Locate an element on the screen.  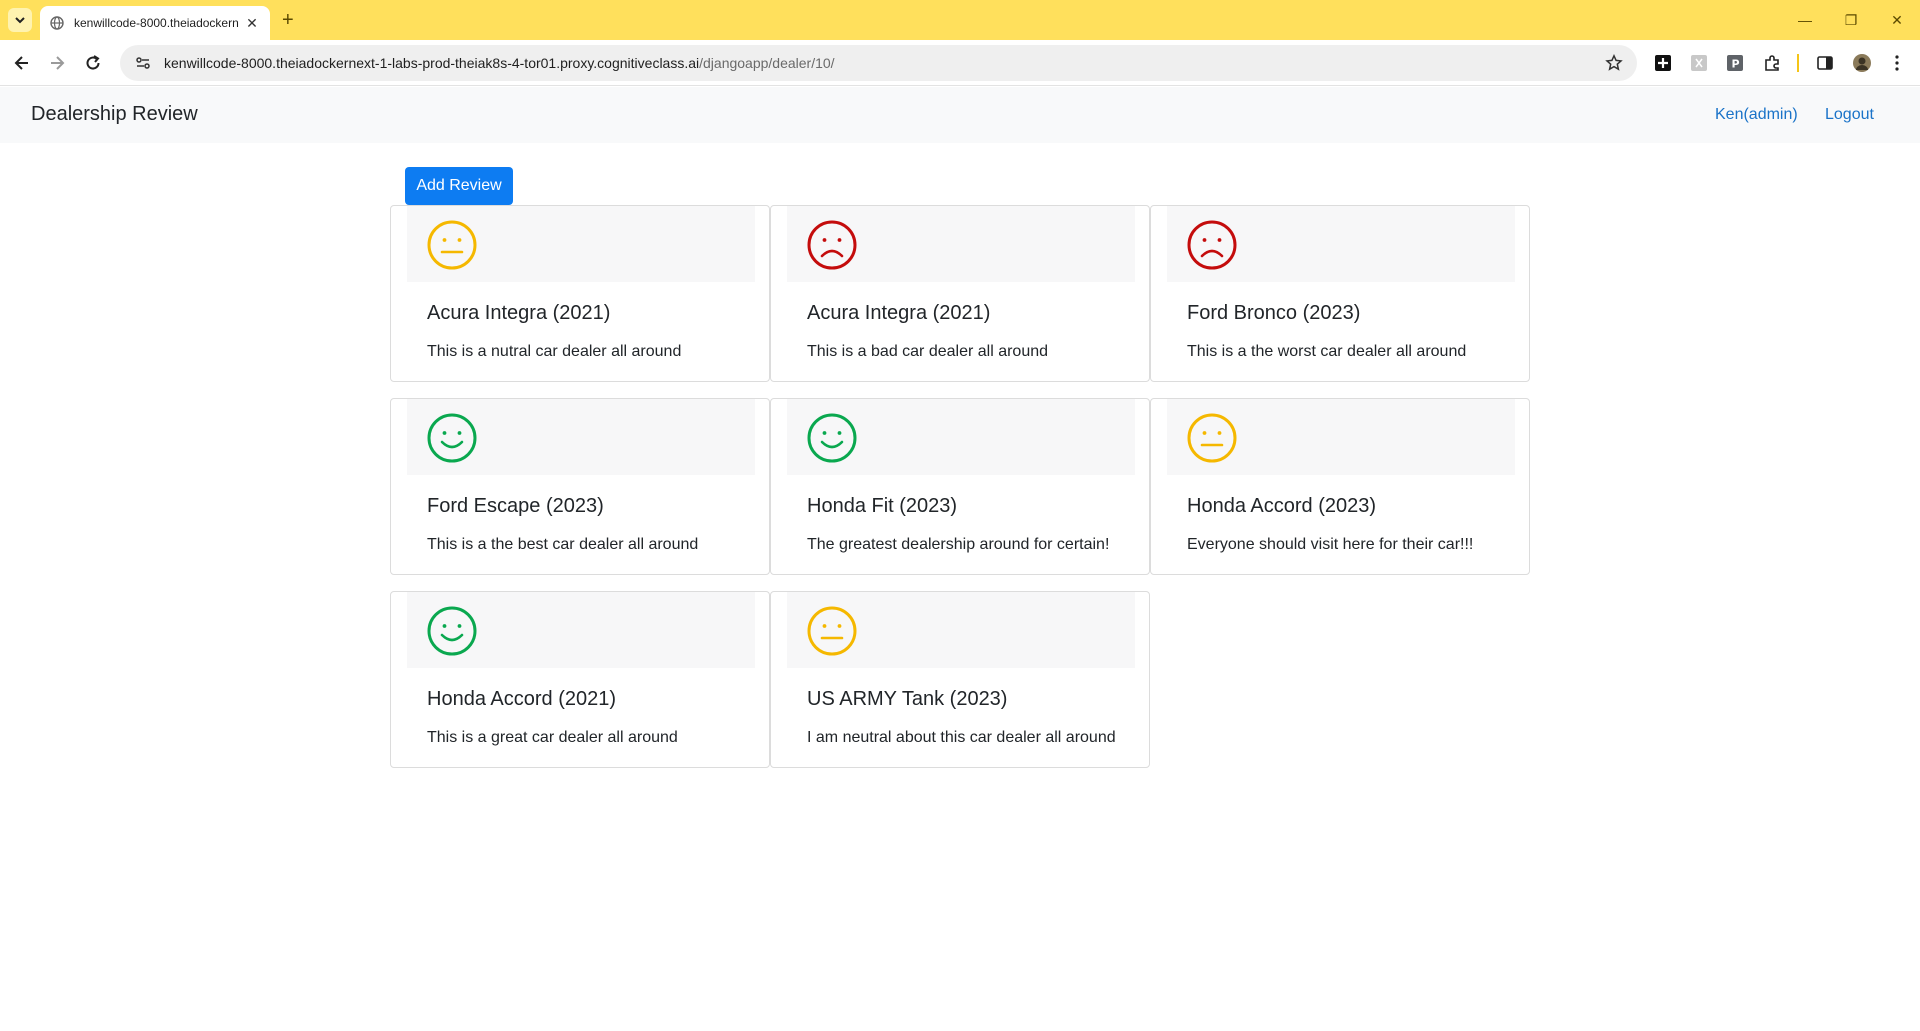
new-tab-button: + is located at coordinates (288, 20).